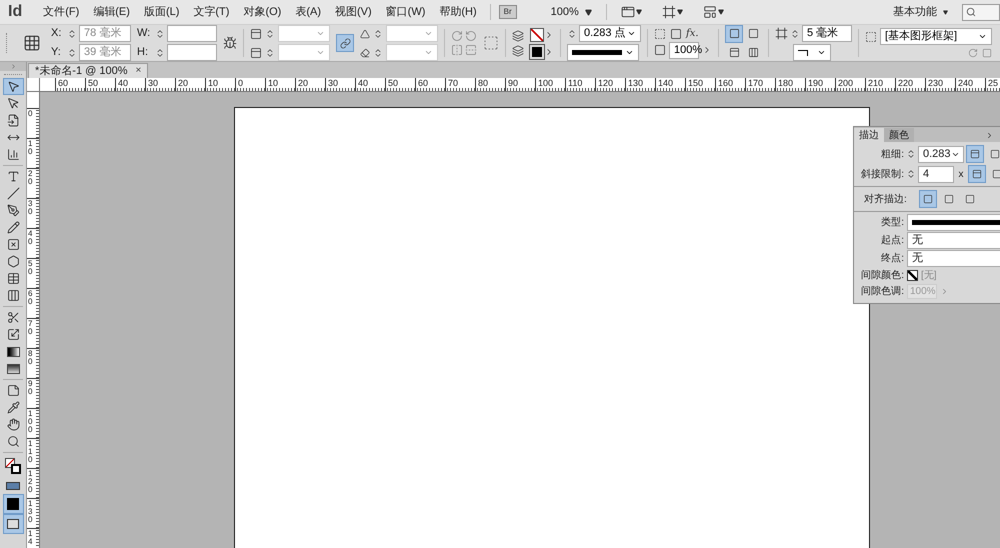  I want to click on fill-swatch, so click(537, 51).